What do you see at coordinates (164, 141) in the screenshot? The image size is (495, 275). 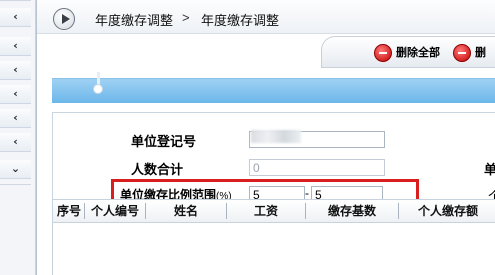 I see `unit-reg-no-label: 单位登记号` at bounding box center [164, 141].